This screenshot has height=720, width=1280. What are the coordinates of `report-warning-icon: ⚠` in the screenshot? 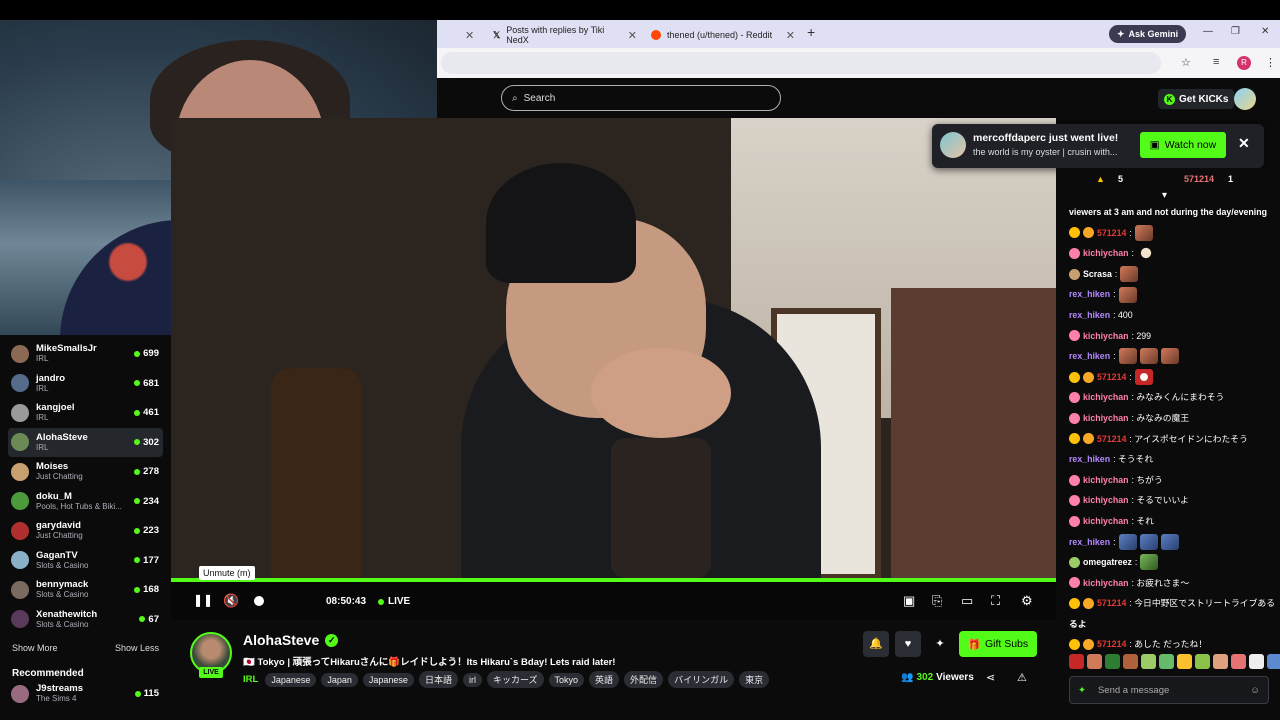 It's located at (1022, 677).